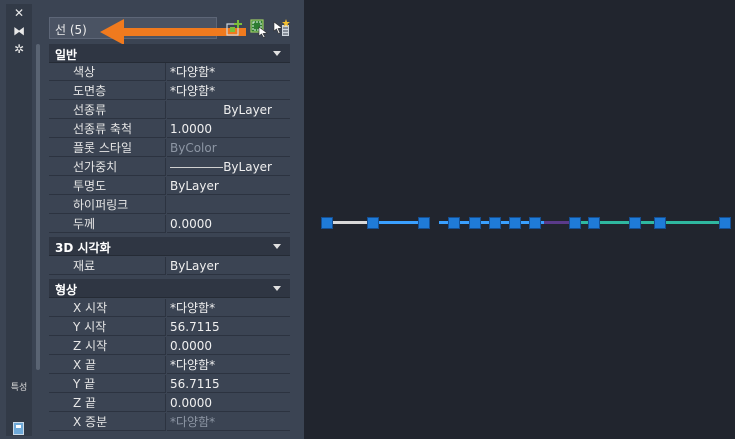 The image size is (735, 439). I want to click on property-label: 도면층, so click(107, 91).